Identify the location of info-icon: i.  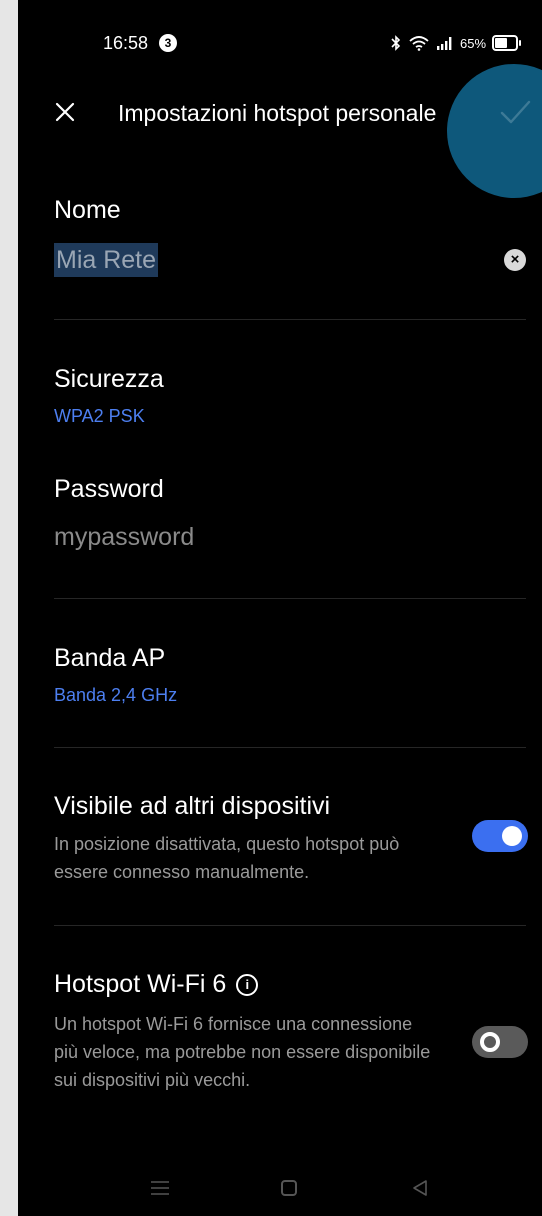
(247, 984).